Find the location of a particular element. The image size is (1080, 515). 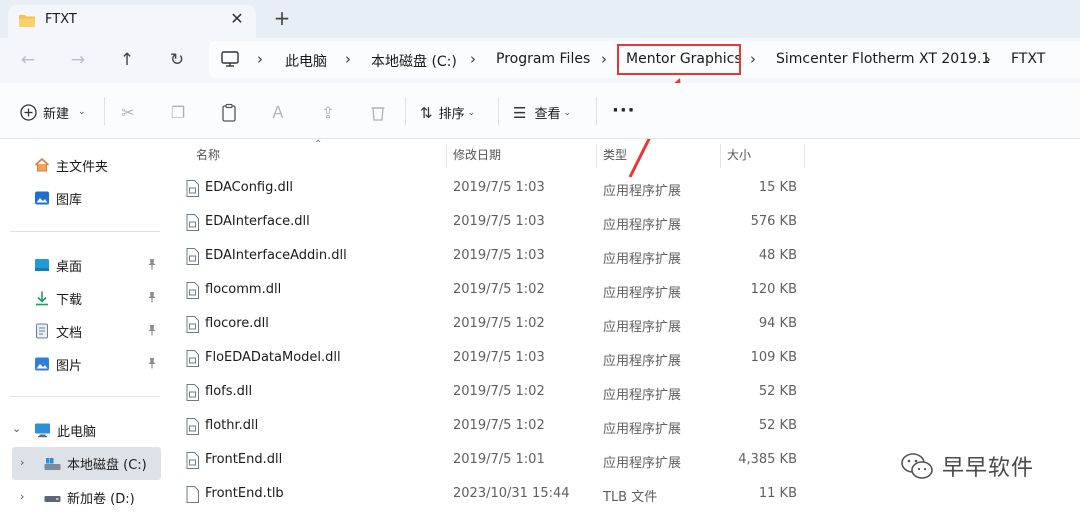

sort-icon: ⇅ is located at coordinates (426, 112).